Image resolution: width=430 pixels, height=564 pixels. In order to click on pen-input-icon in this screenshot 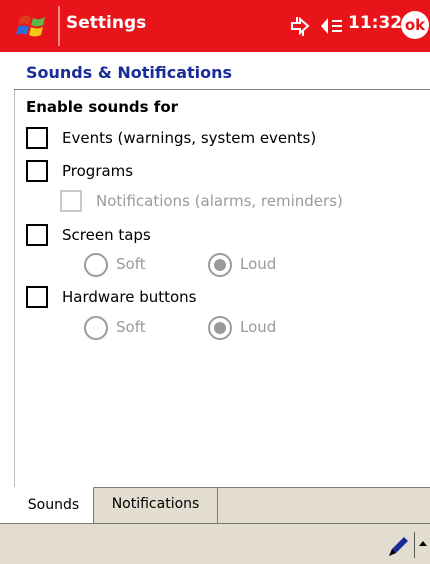, I will do `click(399, 546)`.